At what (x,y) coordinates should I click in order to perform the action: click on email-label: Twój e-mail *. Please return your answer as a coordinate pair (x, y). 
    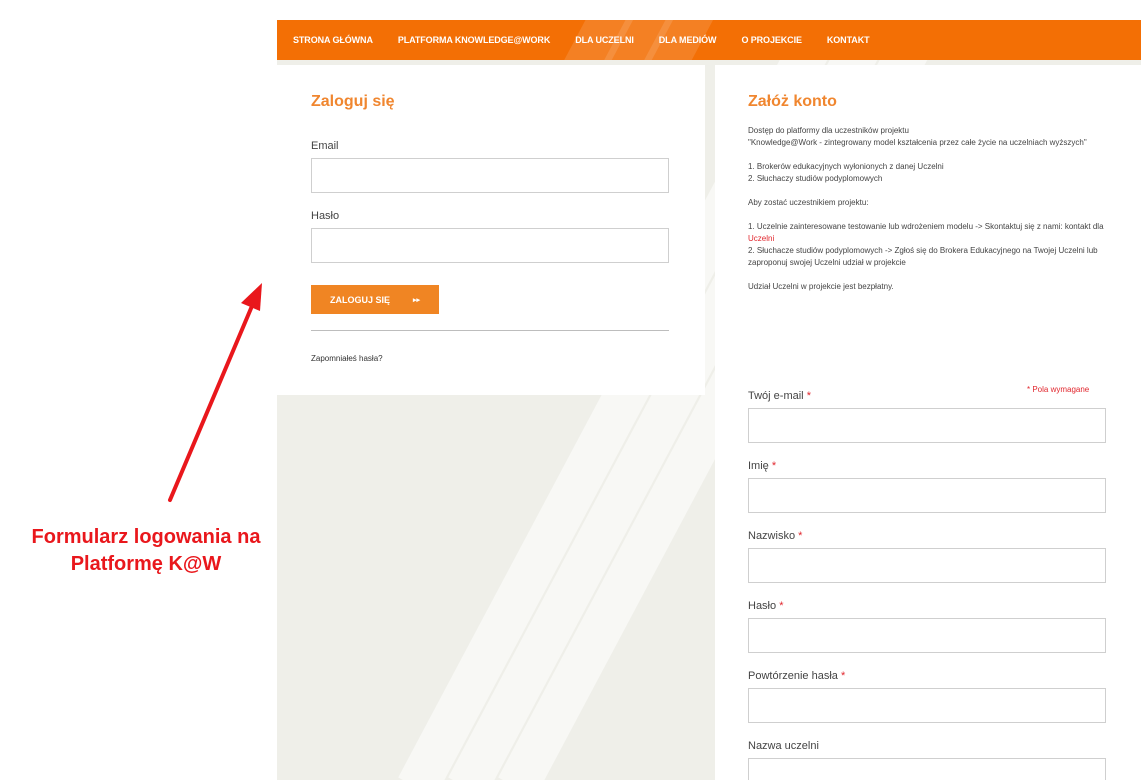
    Looking at the image, I should click on (779, 396).